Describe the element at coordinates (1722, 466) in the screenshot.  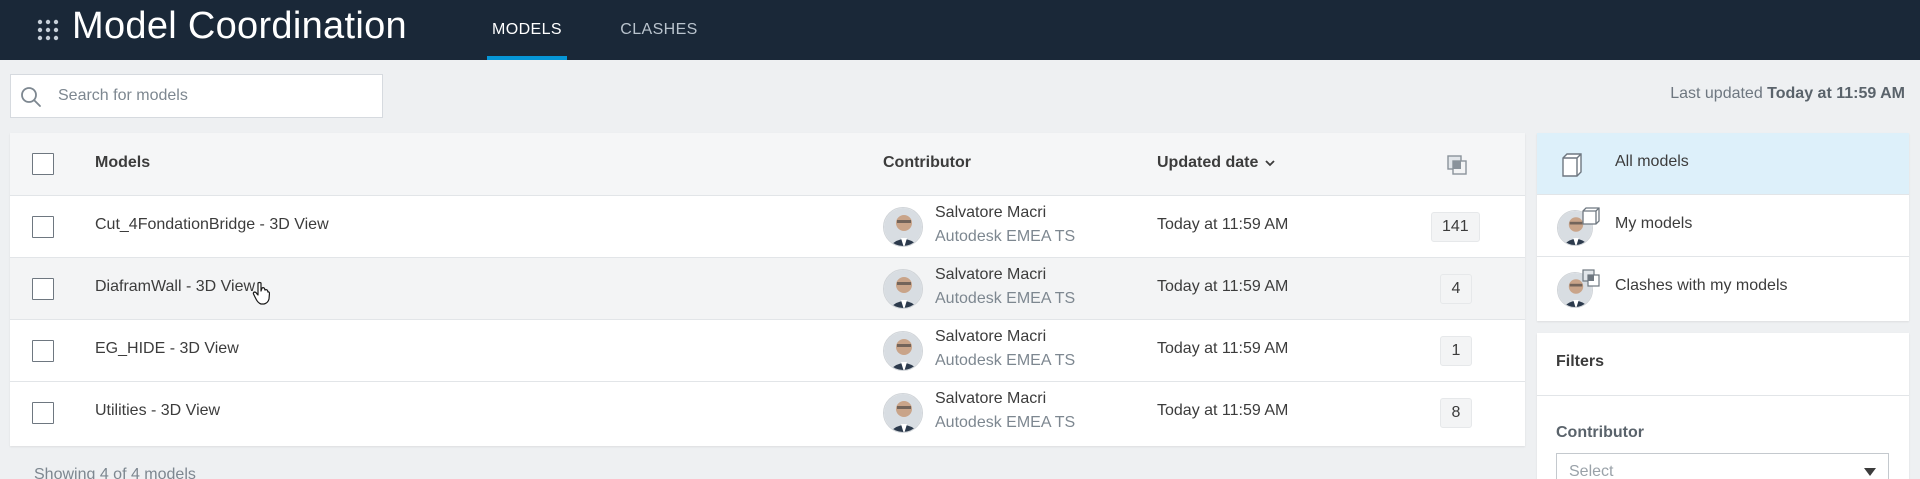
I see `contributor-filter-select: Select` at that location.